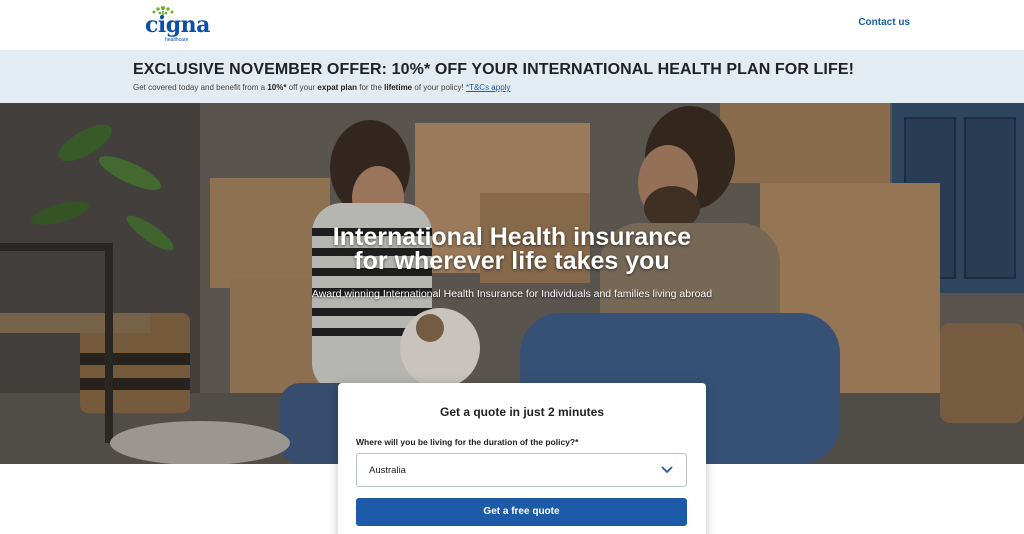 The height and width of the screenshot is (534, 1024). Describe the element at coordinates (337, 87) in the screenshot. I see `offer-plan: expat plan` at that location.